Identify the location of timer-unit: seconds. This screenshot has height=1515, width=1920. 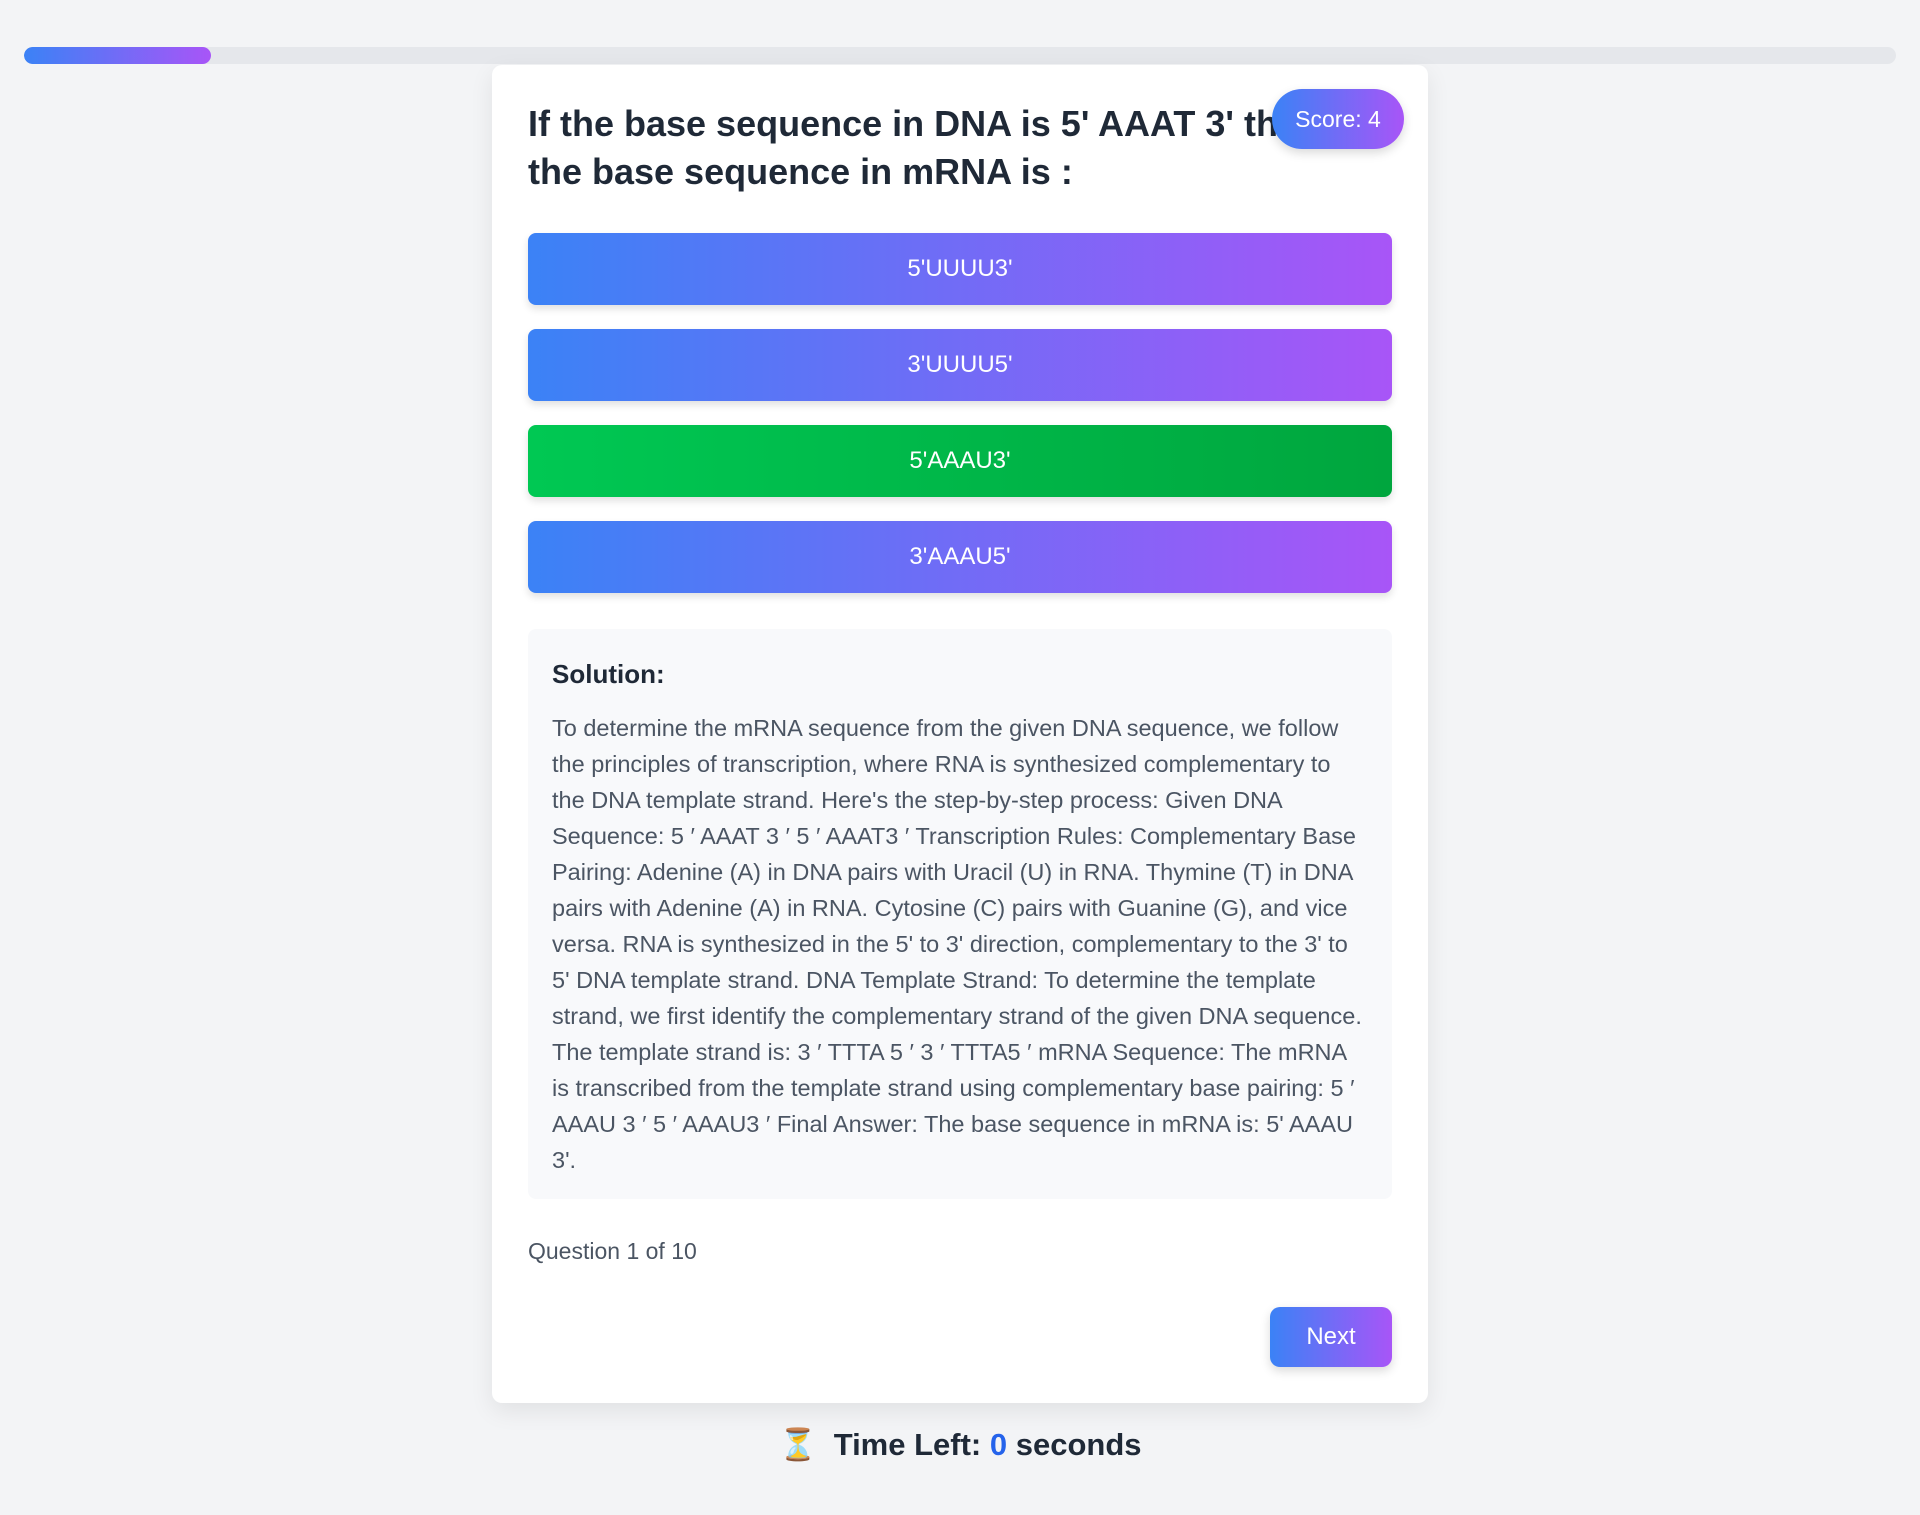
(1078, 1444).